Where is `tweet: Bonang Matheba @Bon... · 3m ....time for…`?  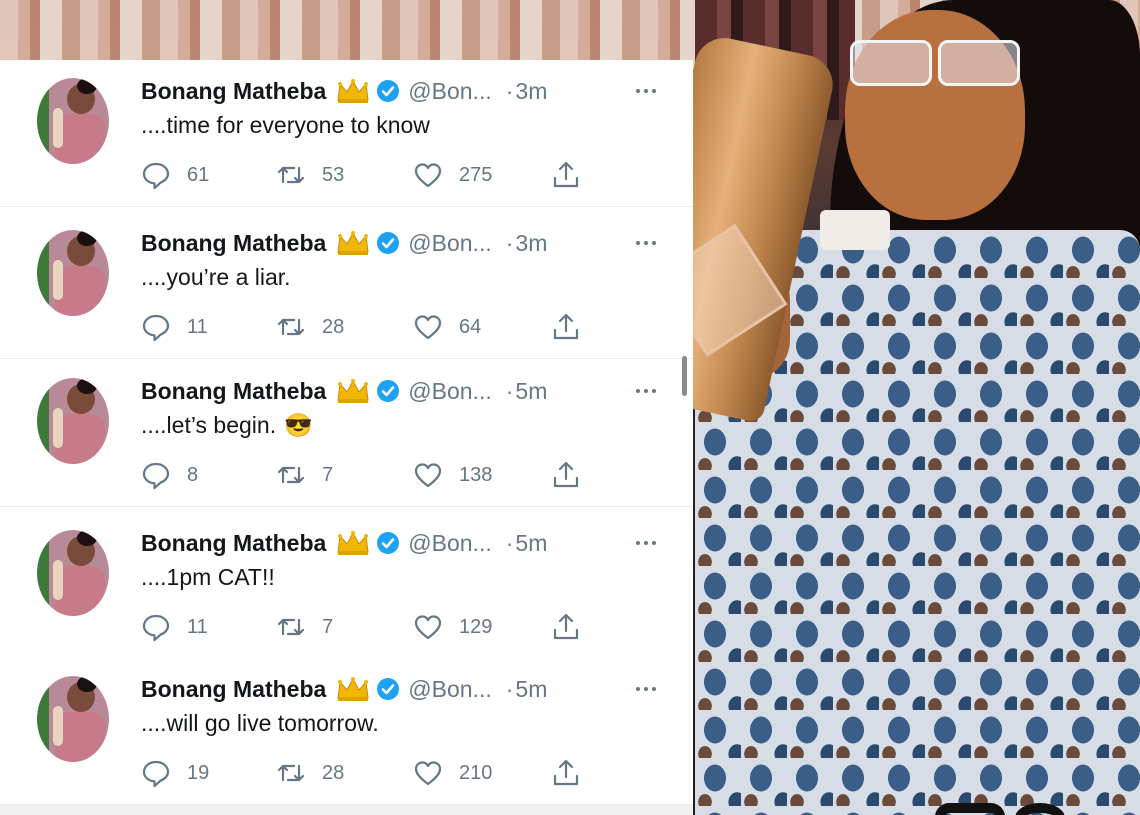 tweet: Bonang Matheba @Bon... · 3m ....time for… is located at coordinates (346, 133).